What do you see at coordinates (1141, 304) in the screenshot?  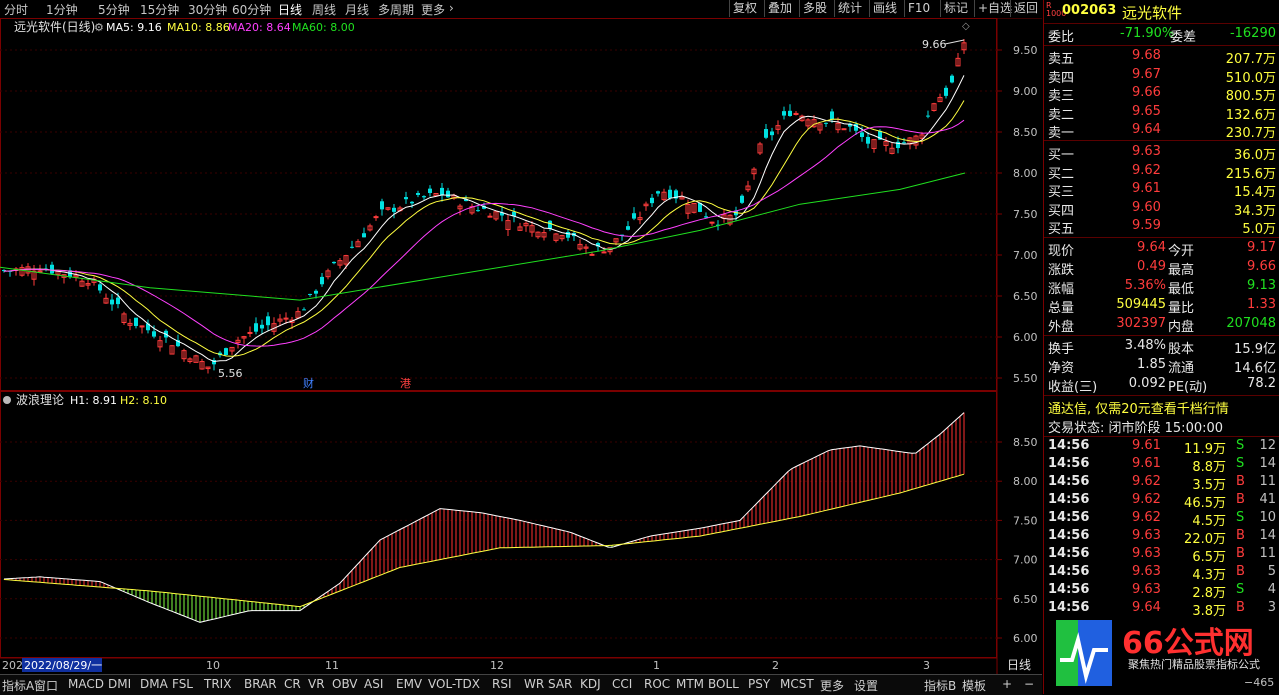 I see `stat-value: 509445` at bounding box center [1141, 304].